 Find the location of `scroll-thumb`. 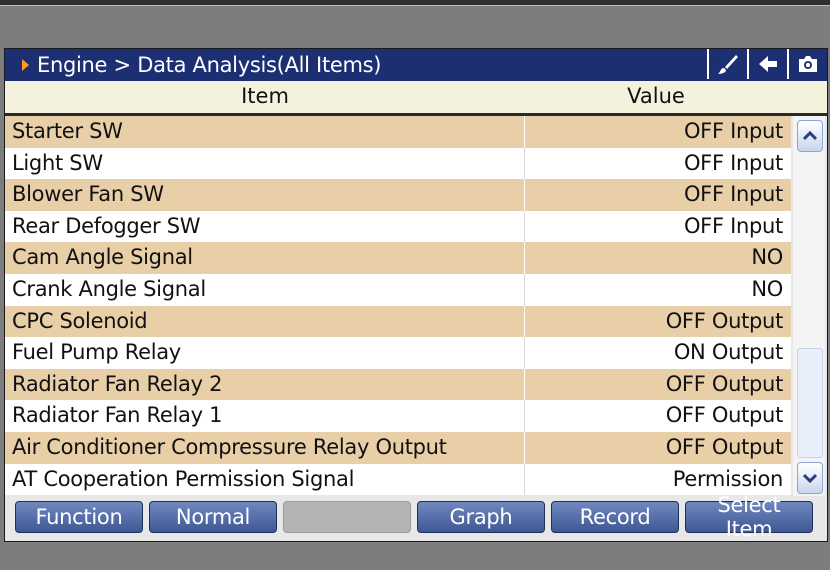

scroll-thumb is located at coordinates (810, 403).